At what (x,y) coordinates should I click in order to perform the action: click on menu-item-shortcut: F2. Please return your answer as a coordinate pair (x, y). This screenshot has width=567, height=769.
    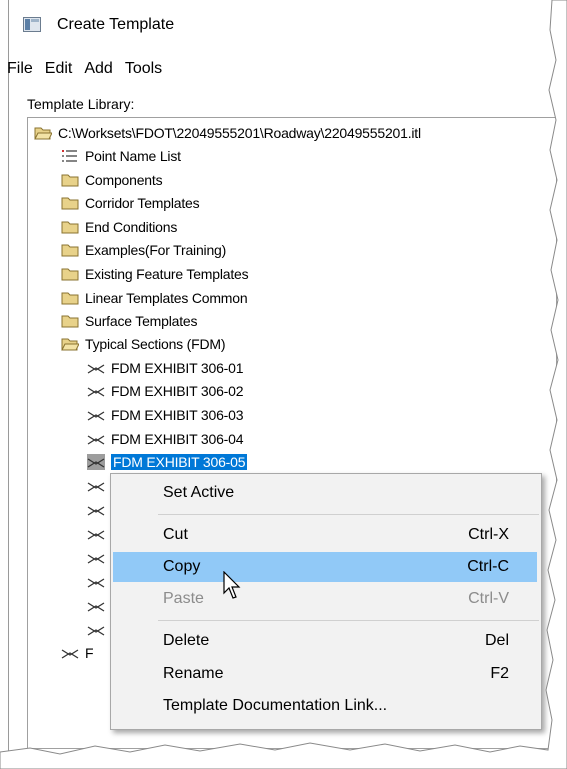
    Looking at the image, I should click on (499, 673).